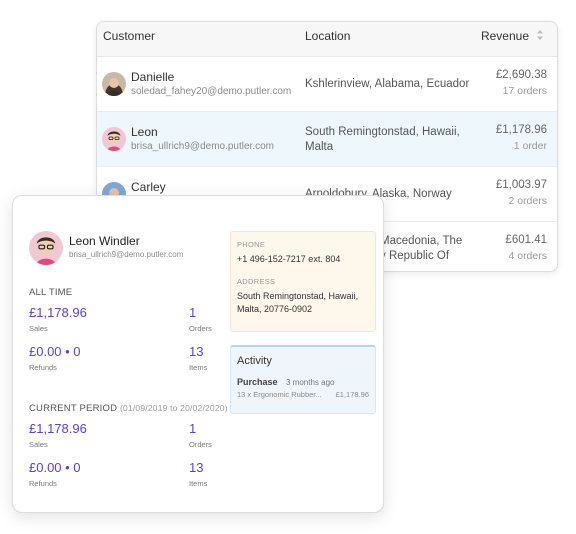 This screenshot has height=534, width=576. What do you see at coordinates (43, 367) in the screenshot?
I see `all-time-refunds-label: Refunds` at bounding box center [43, 367].